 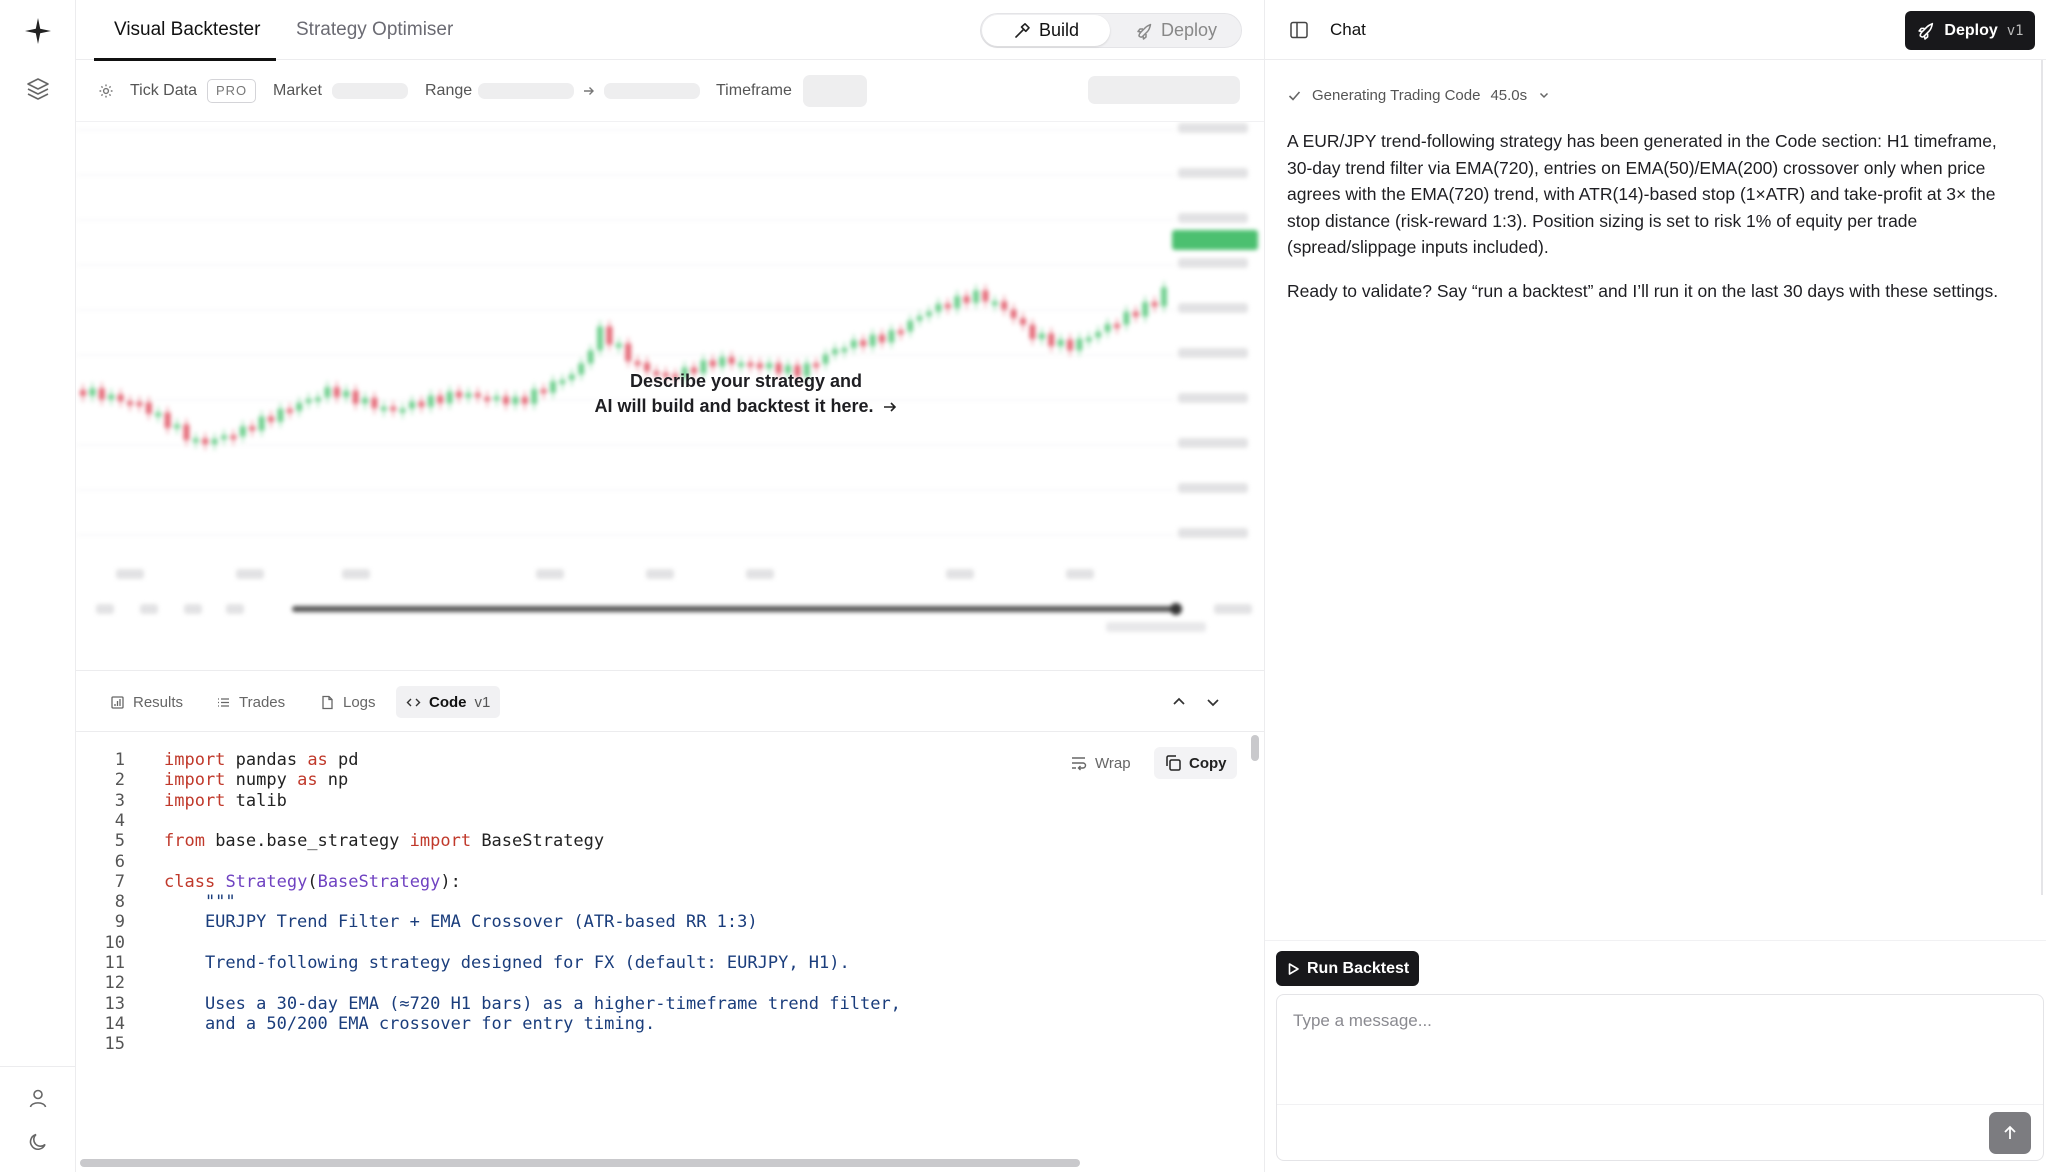 What do you see at coordinates (1208, 763) in the screenshot?
I see `copy-label: Copy` at bounding box center [1208, 763].